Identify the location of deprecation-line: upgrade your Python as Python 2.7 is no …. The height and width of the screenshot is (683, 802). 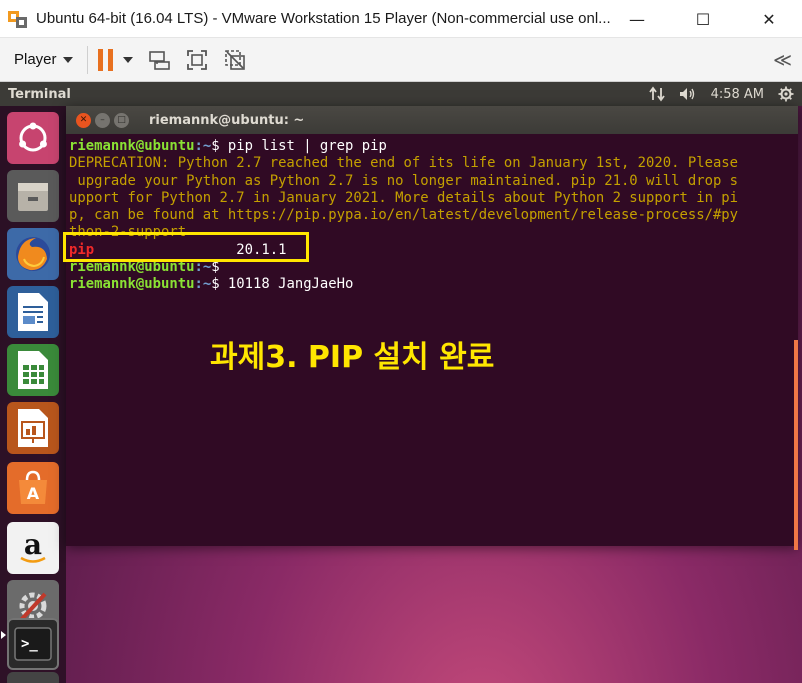
(404, 180).